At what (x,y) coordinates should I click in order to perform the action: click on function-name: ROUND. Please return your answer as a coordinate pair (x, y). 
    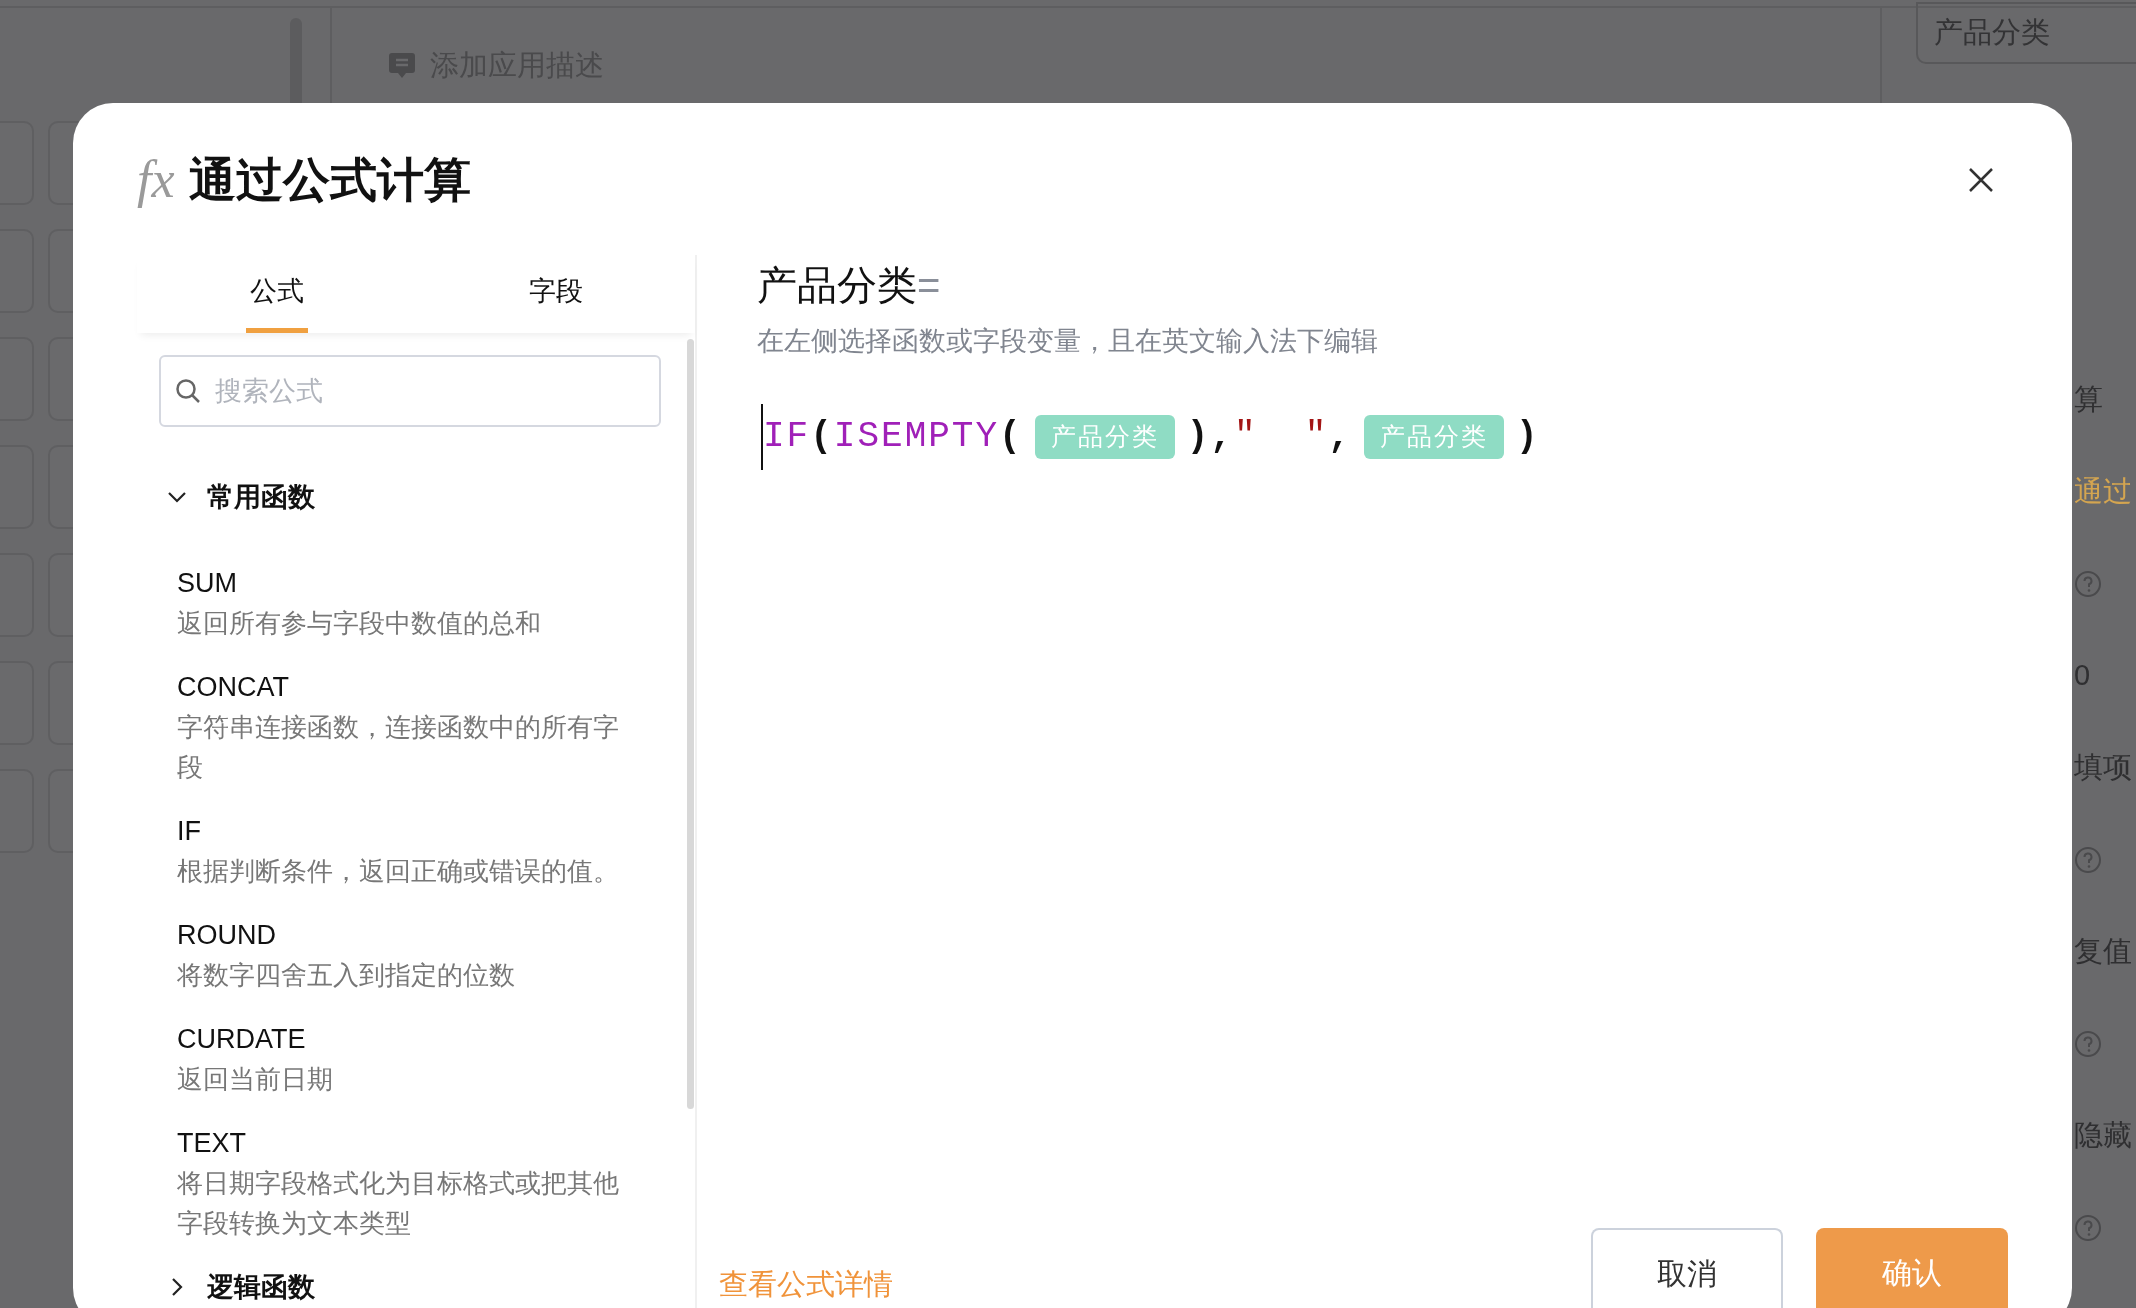
    Looking at the image, I should click on (425, 935).